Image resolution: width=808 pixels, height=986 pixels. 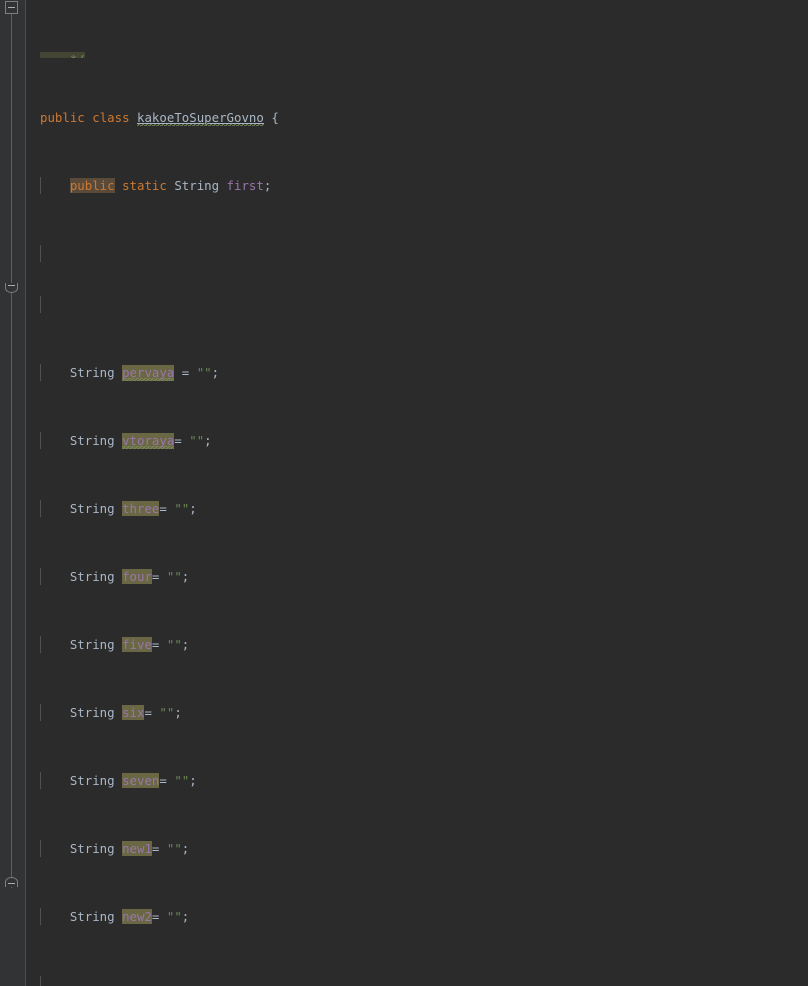 I want to click on field-seven: seven, so click(x=141, y=780).